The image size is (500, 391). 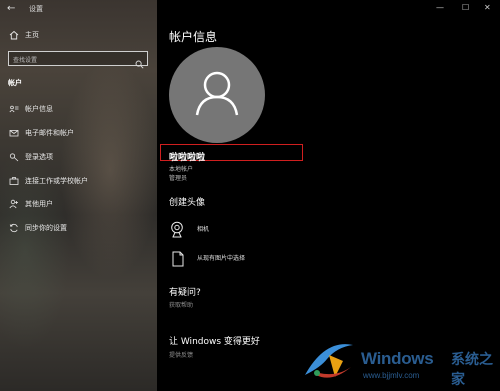 What do you see at coordinates (465, 7) in the screenshot?
I see `maximize-button: ☐` at bounding box center [465, 7].